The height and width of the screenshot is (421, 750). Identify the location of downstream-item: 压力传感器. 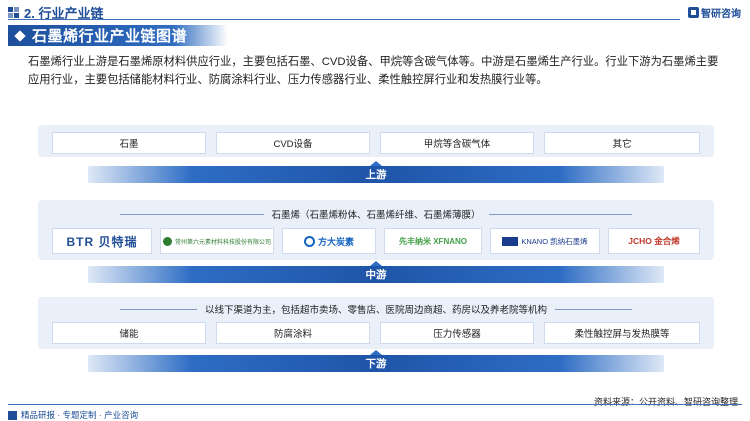
(457, 333).